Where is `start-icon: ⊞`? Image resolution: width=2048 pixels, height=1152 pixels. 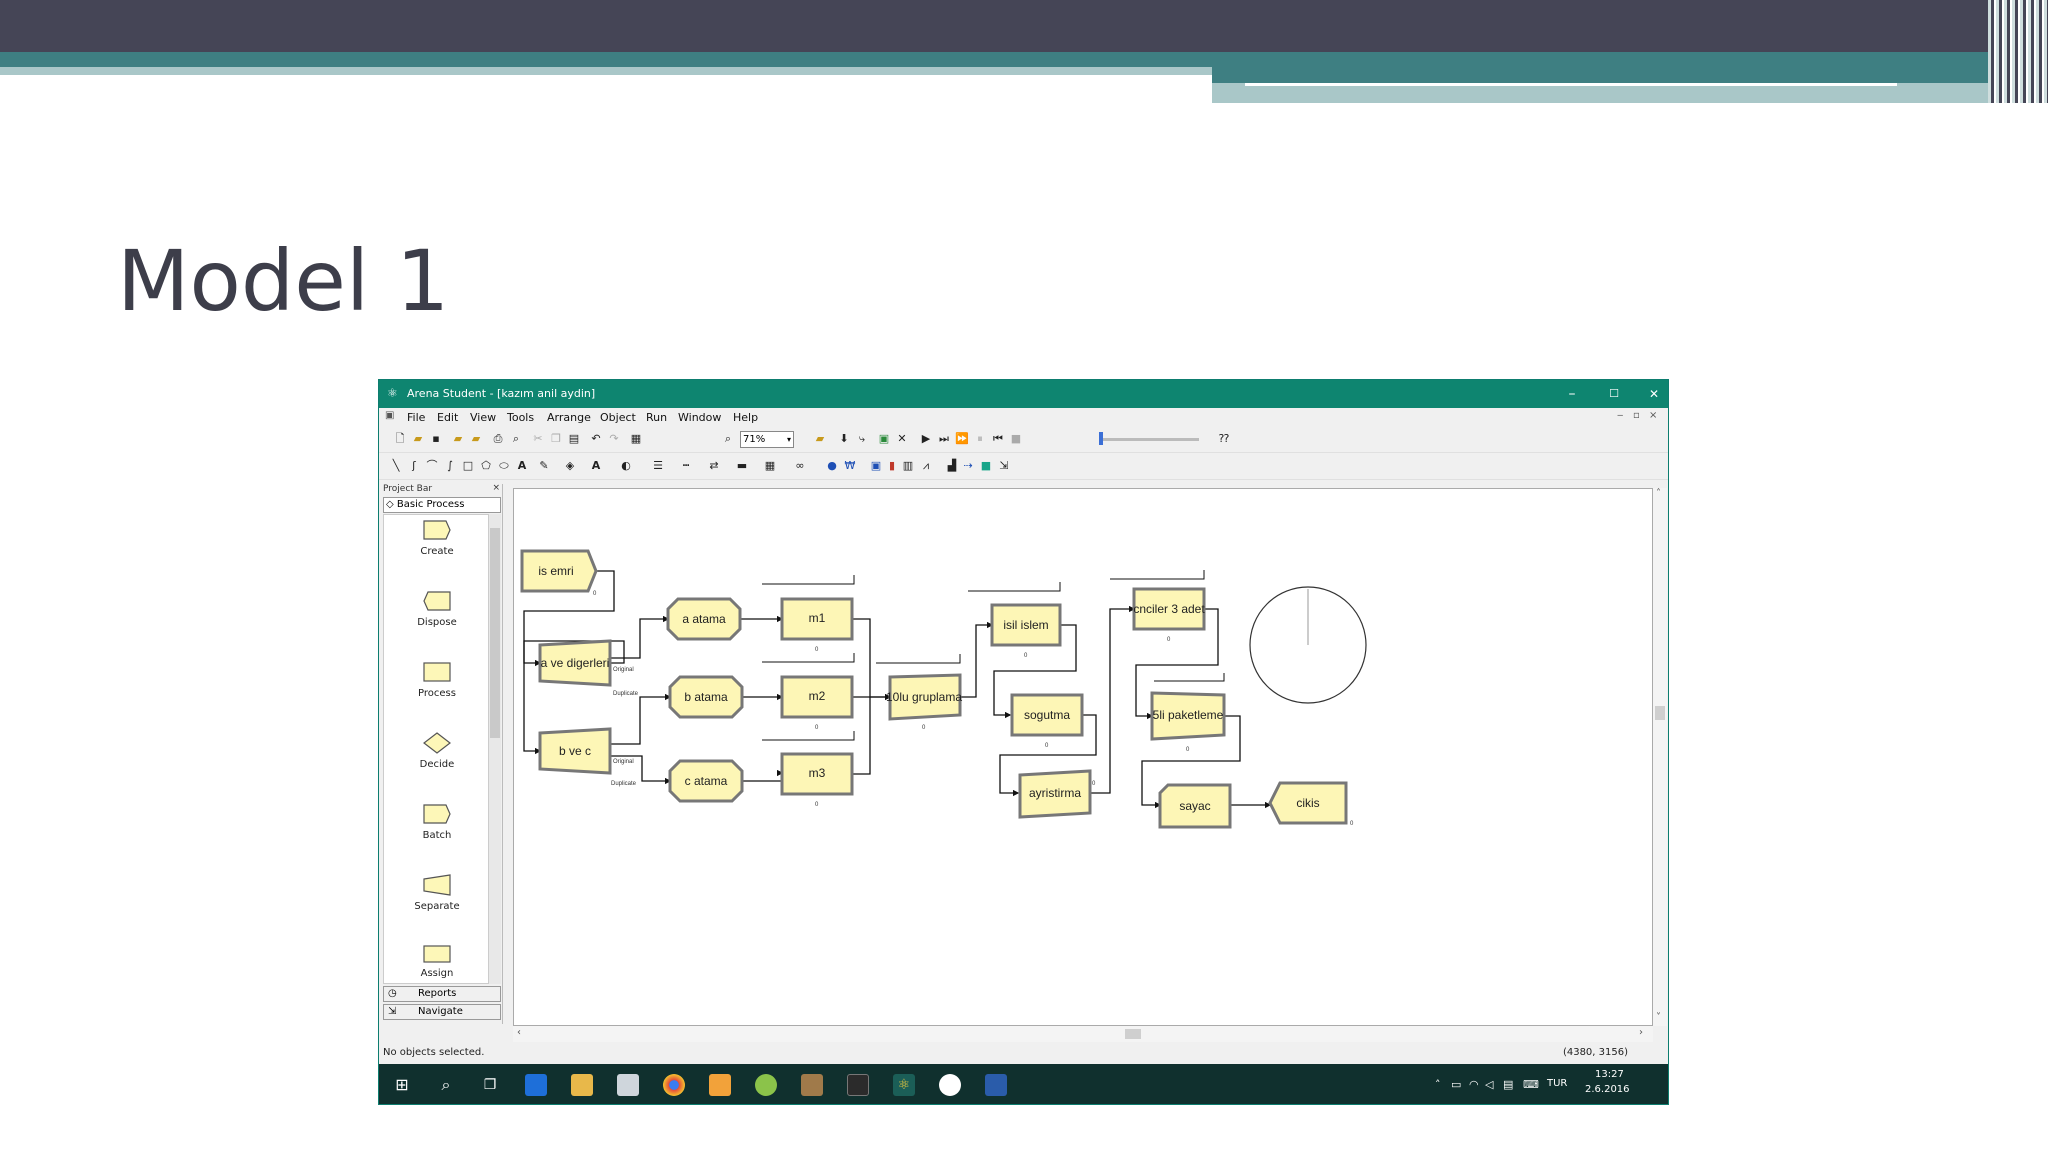
start-icon: ⊞ is located at coordinates (402, 1085).